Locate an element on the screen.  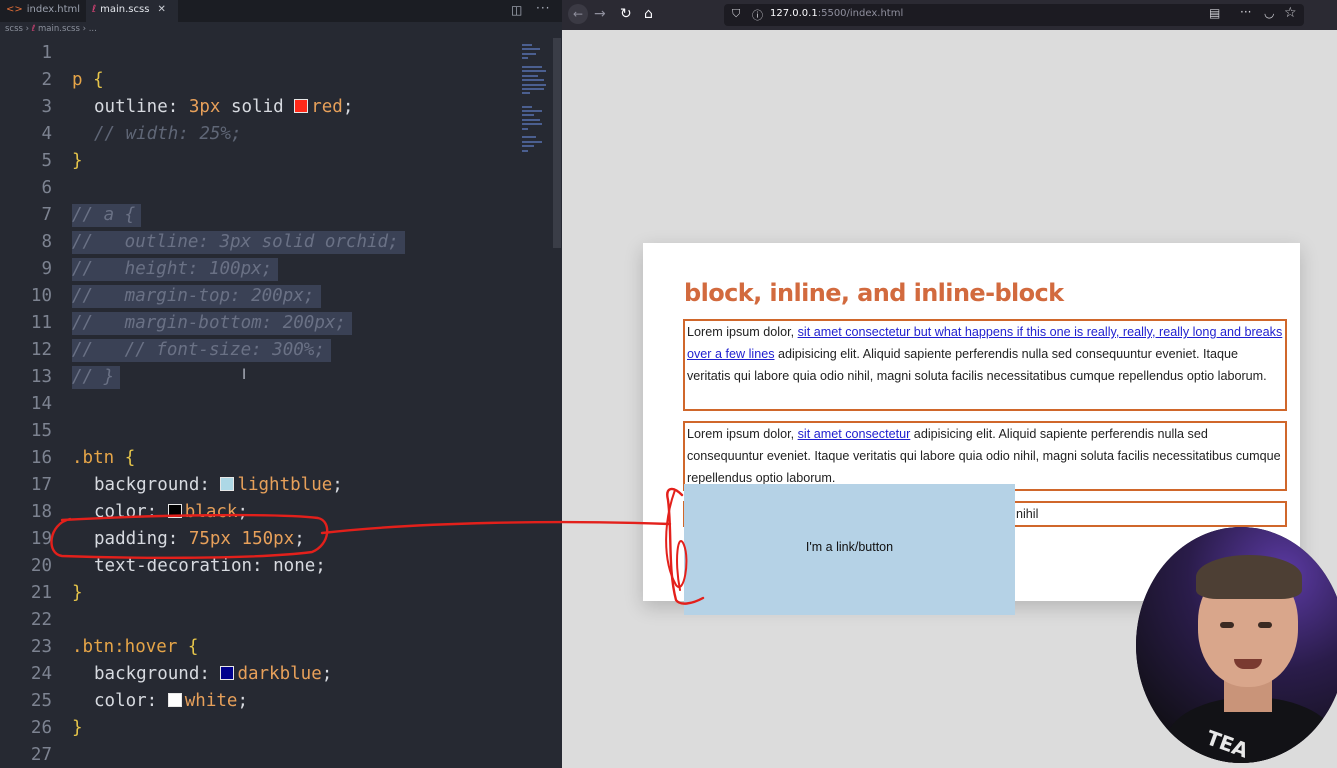
line-number: 14 is located at coordinates (41, 404).